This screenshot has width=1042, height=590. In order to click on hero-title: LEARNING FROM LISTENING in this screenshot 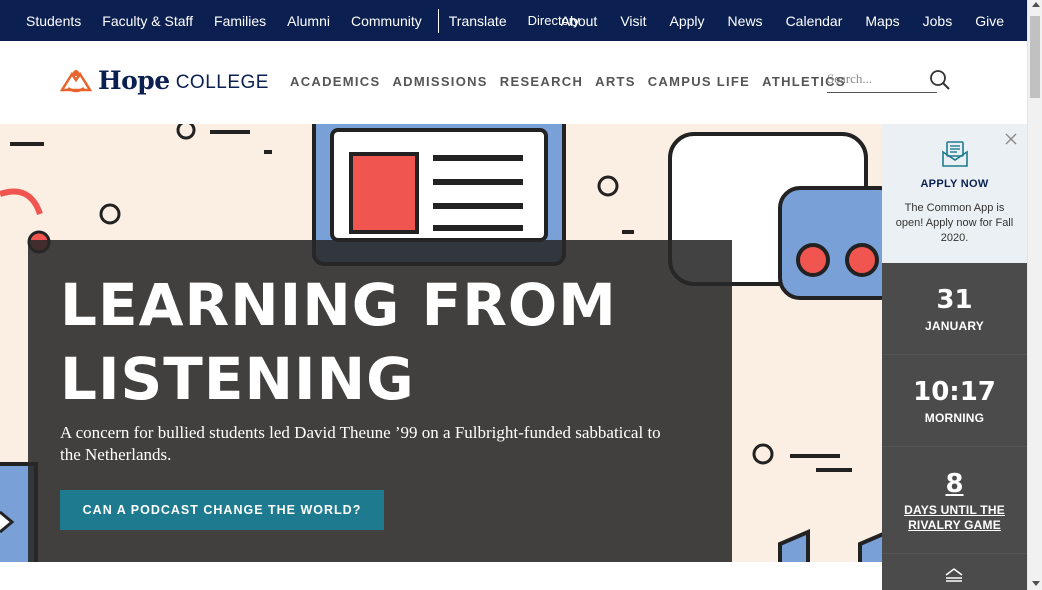, I will do `click(338, 342)`.